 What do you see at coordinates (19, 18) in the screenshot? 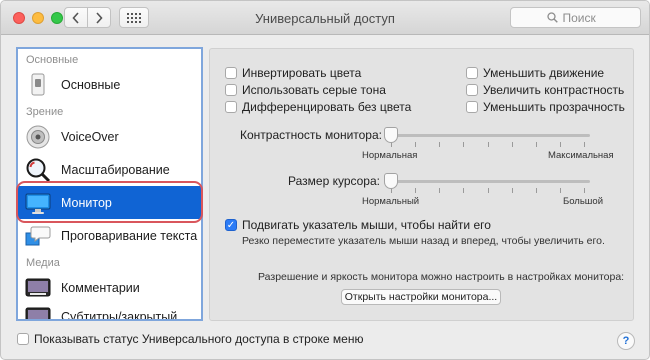
I see `close-window-button` at bounding box center [19, 18].